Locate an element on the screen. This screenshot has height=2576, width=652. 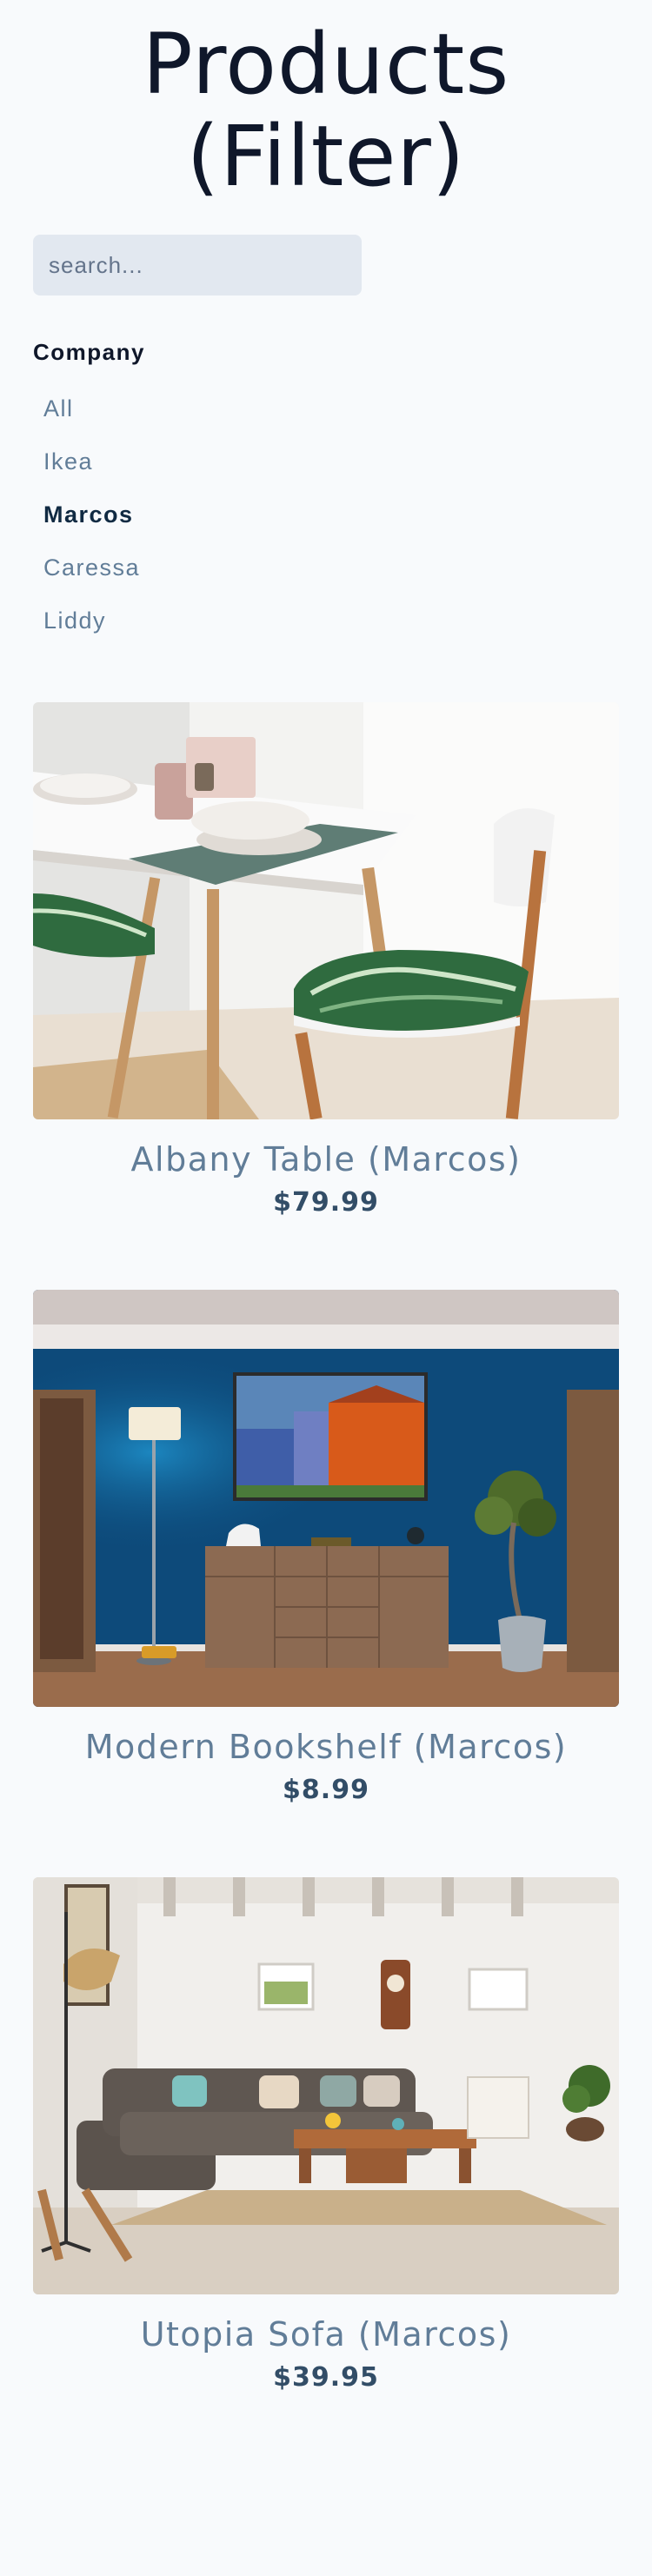
product-price: $39.95 is located at coordinates (326, 2377).